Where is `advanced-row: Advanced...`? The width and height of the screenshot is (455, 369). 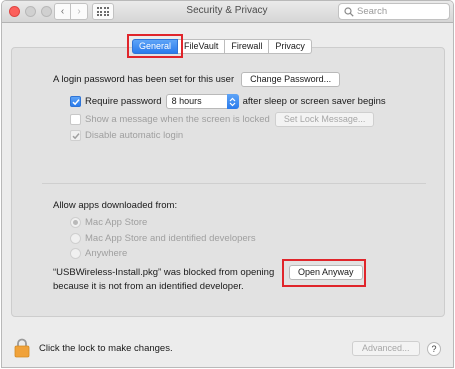
advanced-row: Advanced... is located at coordinates (386, 348).